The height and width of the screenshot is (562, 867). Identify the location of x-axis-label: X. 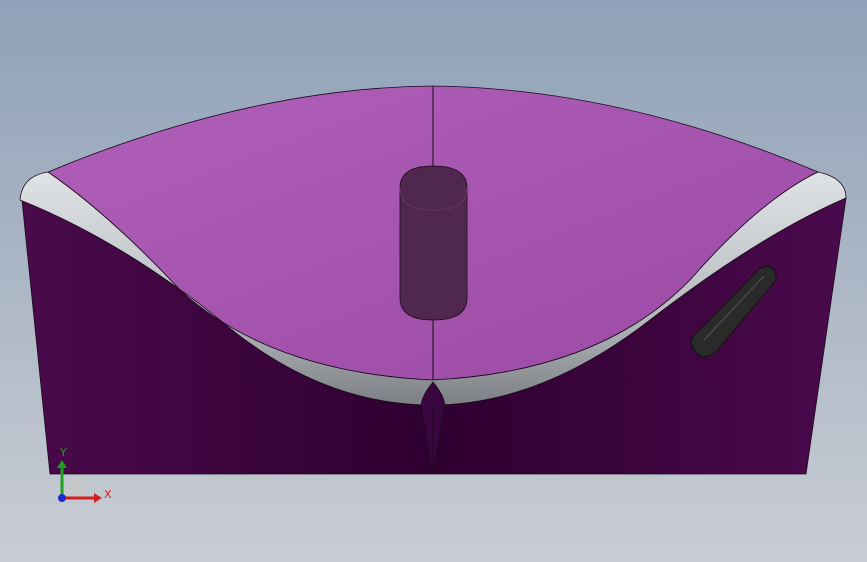
(108, 494).